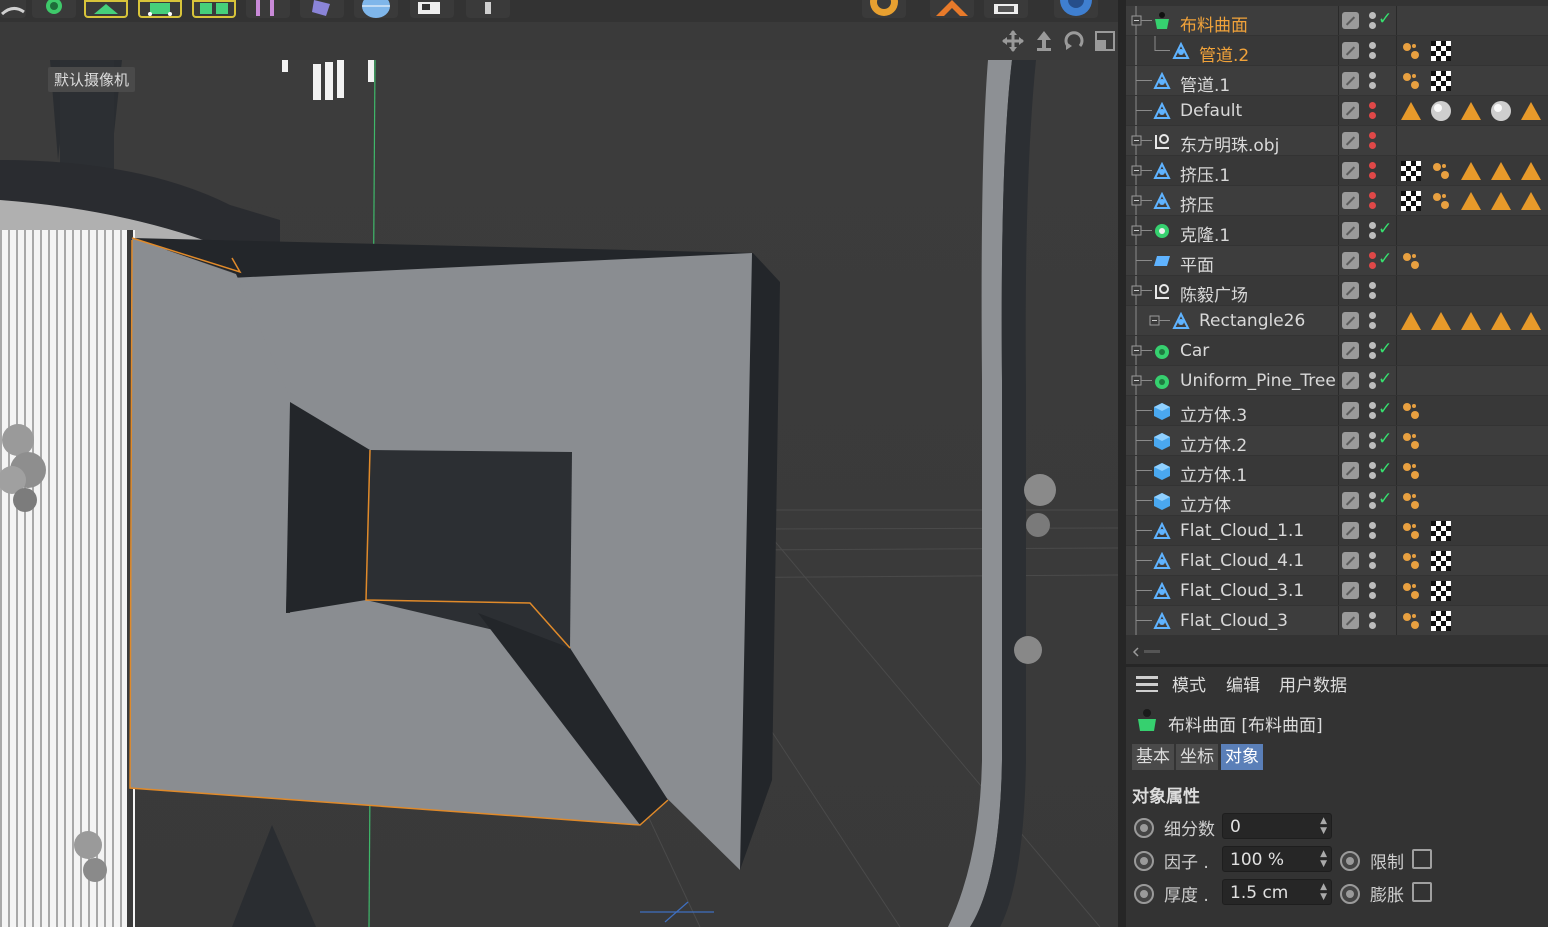 This screenshot has width=1548, height=927. I want to click on object-row: 平面 ✓, so click(1337, 261).